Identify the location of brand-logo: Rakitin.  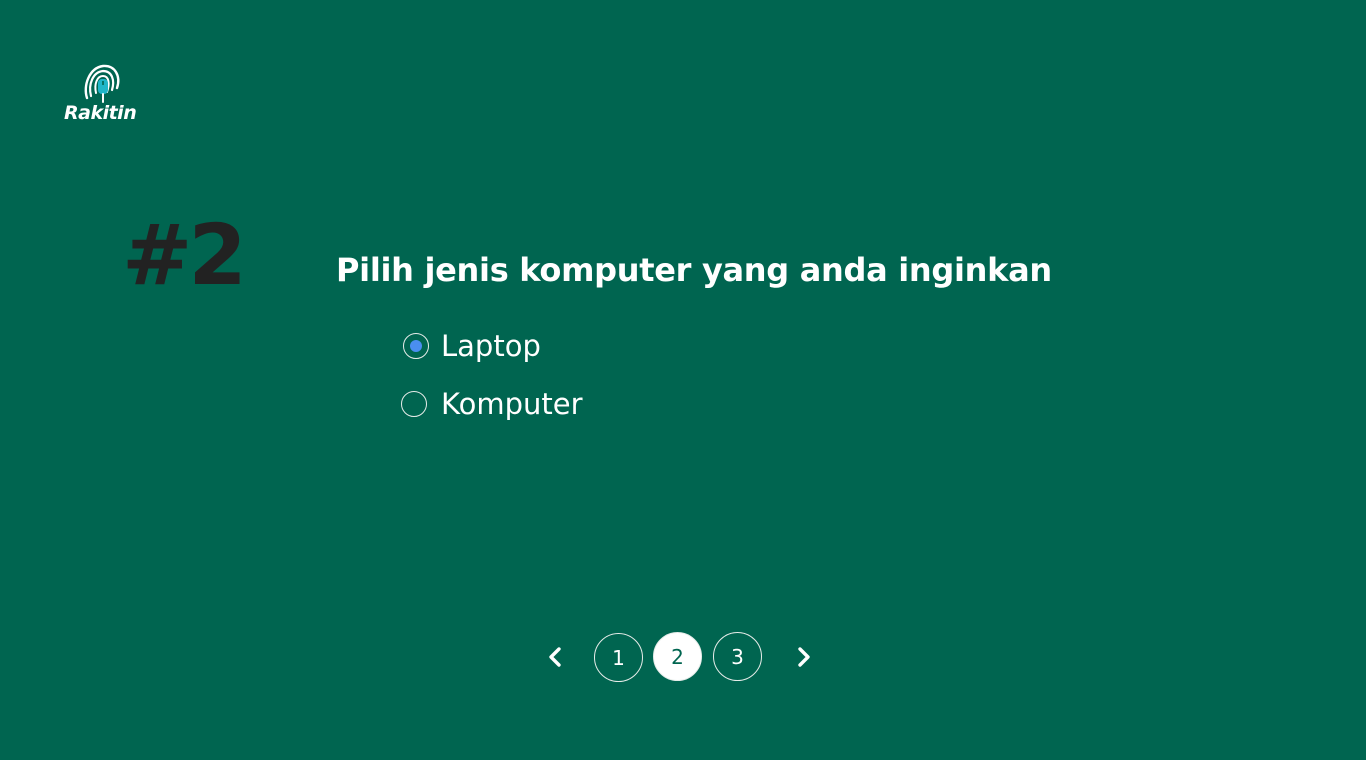
(101, 95).